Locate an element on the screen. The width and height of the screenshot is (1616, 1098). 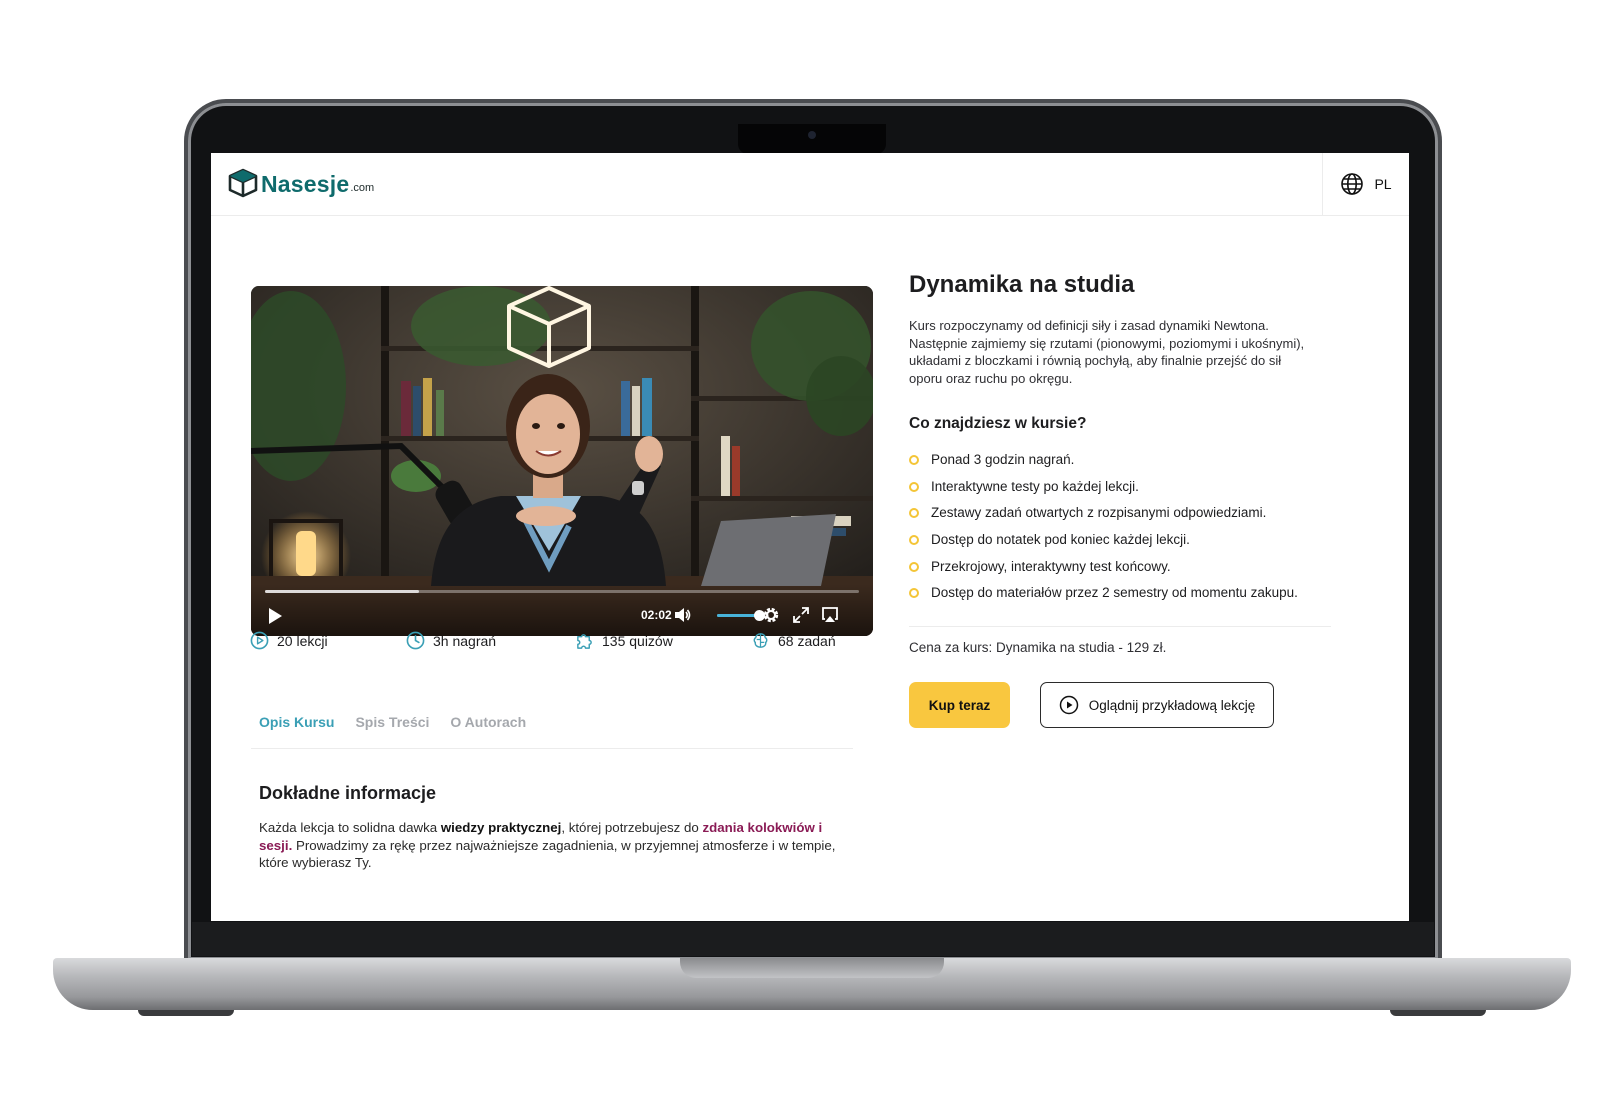
feature-label: Interaktywne testy po każdej lekcji. is located at coordinates (1035, 486).